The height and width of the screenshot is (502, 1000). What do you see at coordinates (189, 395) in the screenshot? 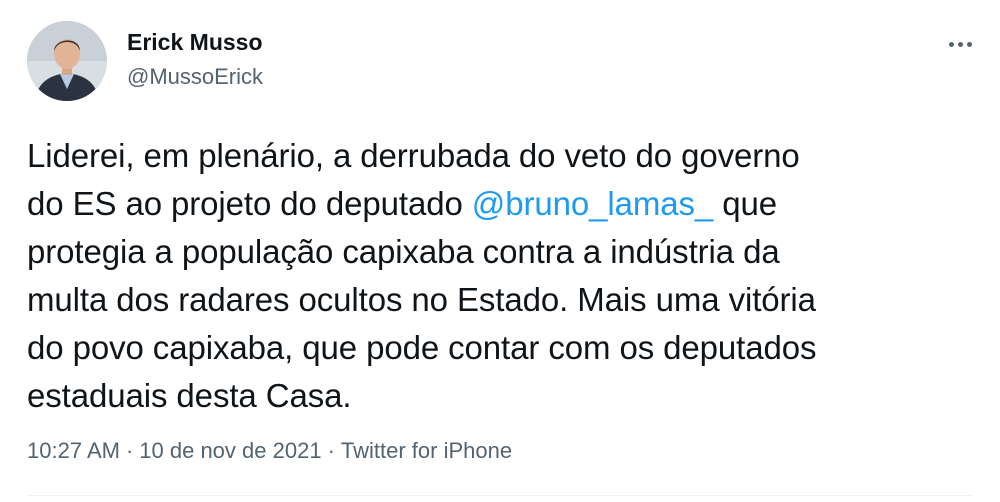
I see `tweet-text-line: estaduais desta Casa.` at bounding box center [189, 395].